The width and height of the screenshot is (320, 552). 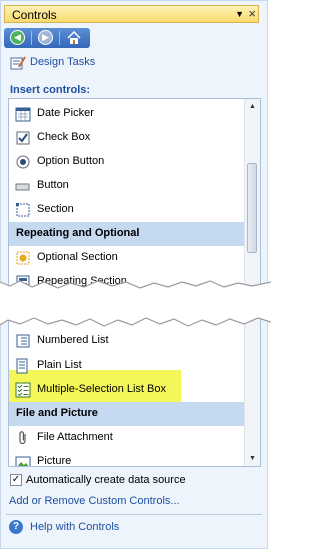 I want to click on list-item-label: Date Picker, so click(x=65, y=113).